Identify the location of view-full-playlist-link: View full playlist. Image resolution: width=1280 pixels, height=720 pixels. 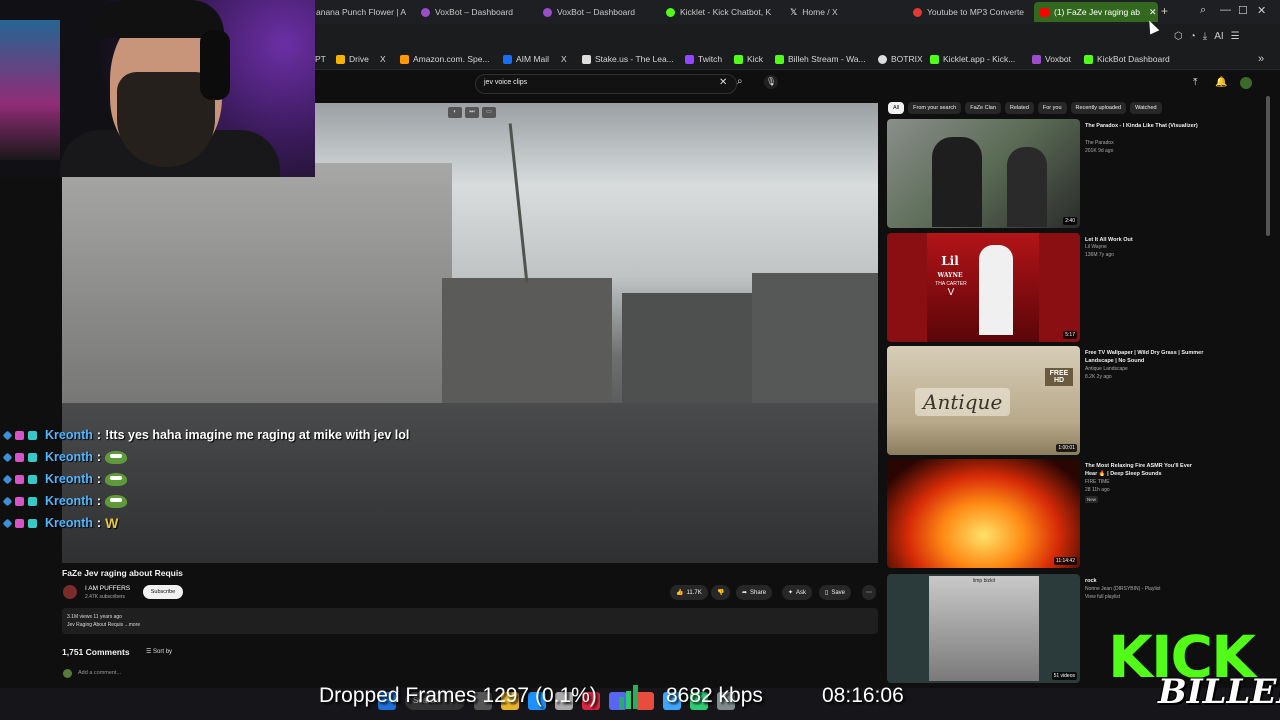
(1102, 597).